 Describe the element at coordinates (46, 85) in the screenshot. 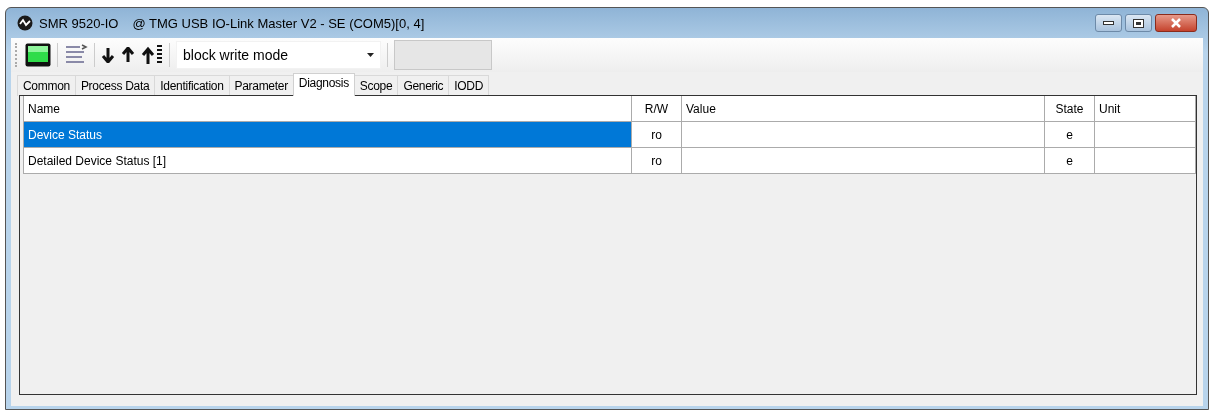

I see `tab: Common` at that location.